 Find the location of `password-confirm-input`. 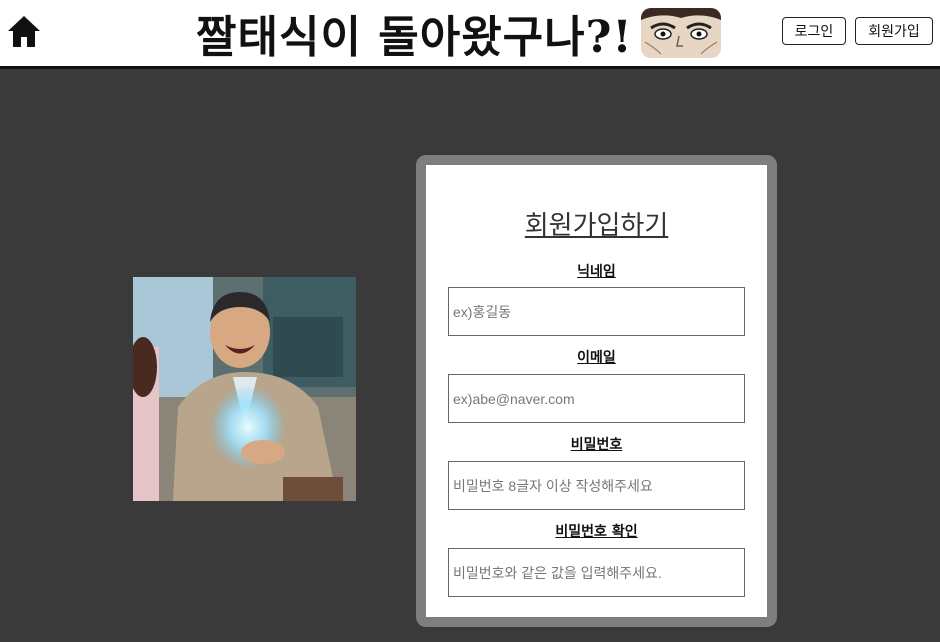

password-confirm-input is located at coordinates (596, 572).